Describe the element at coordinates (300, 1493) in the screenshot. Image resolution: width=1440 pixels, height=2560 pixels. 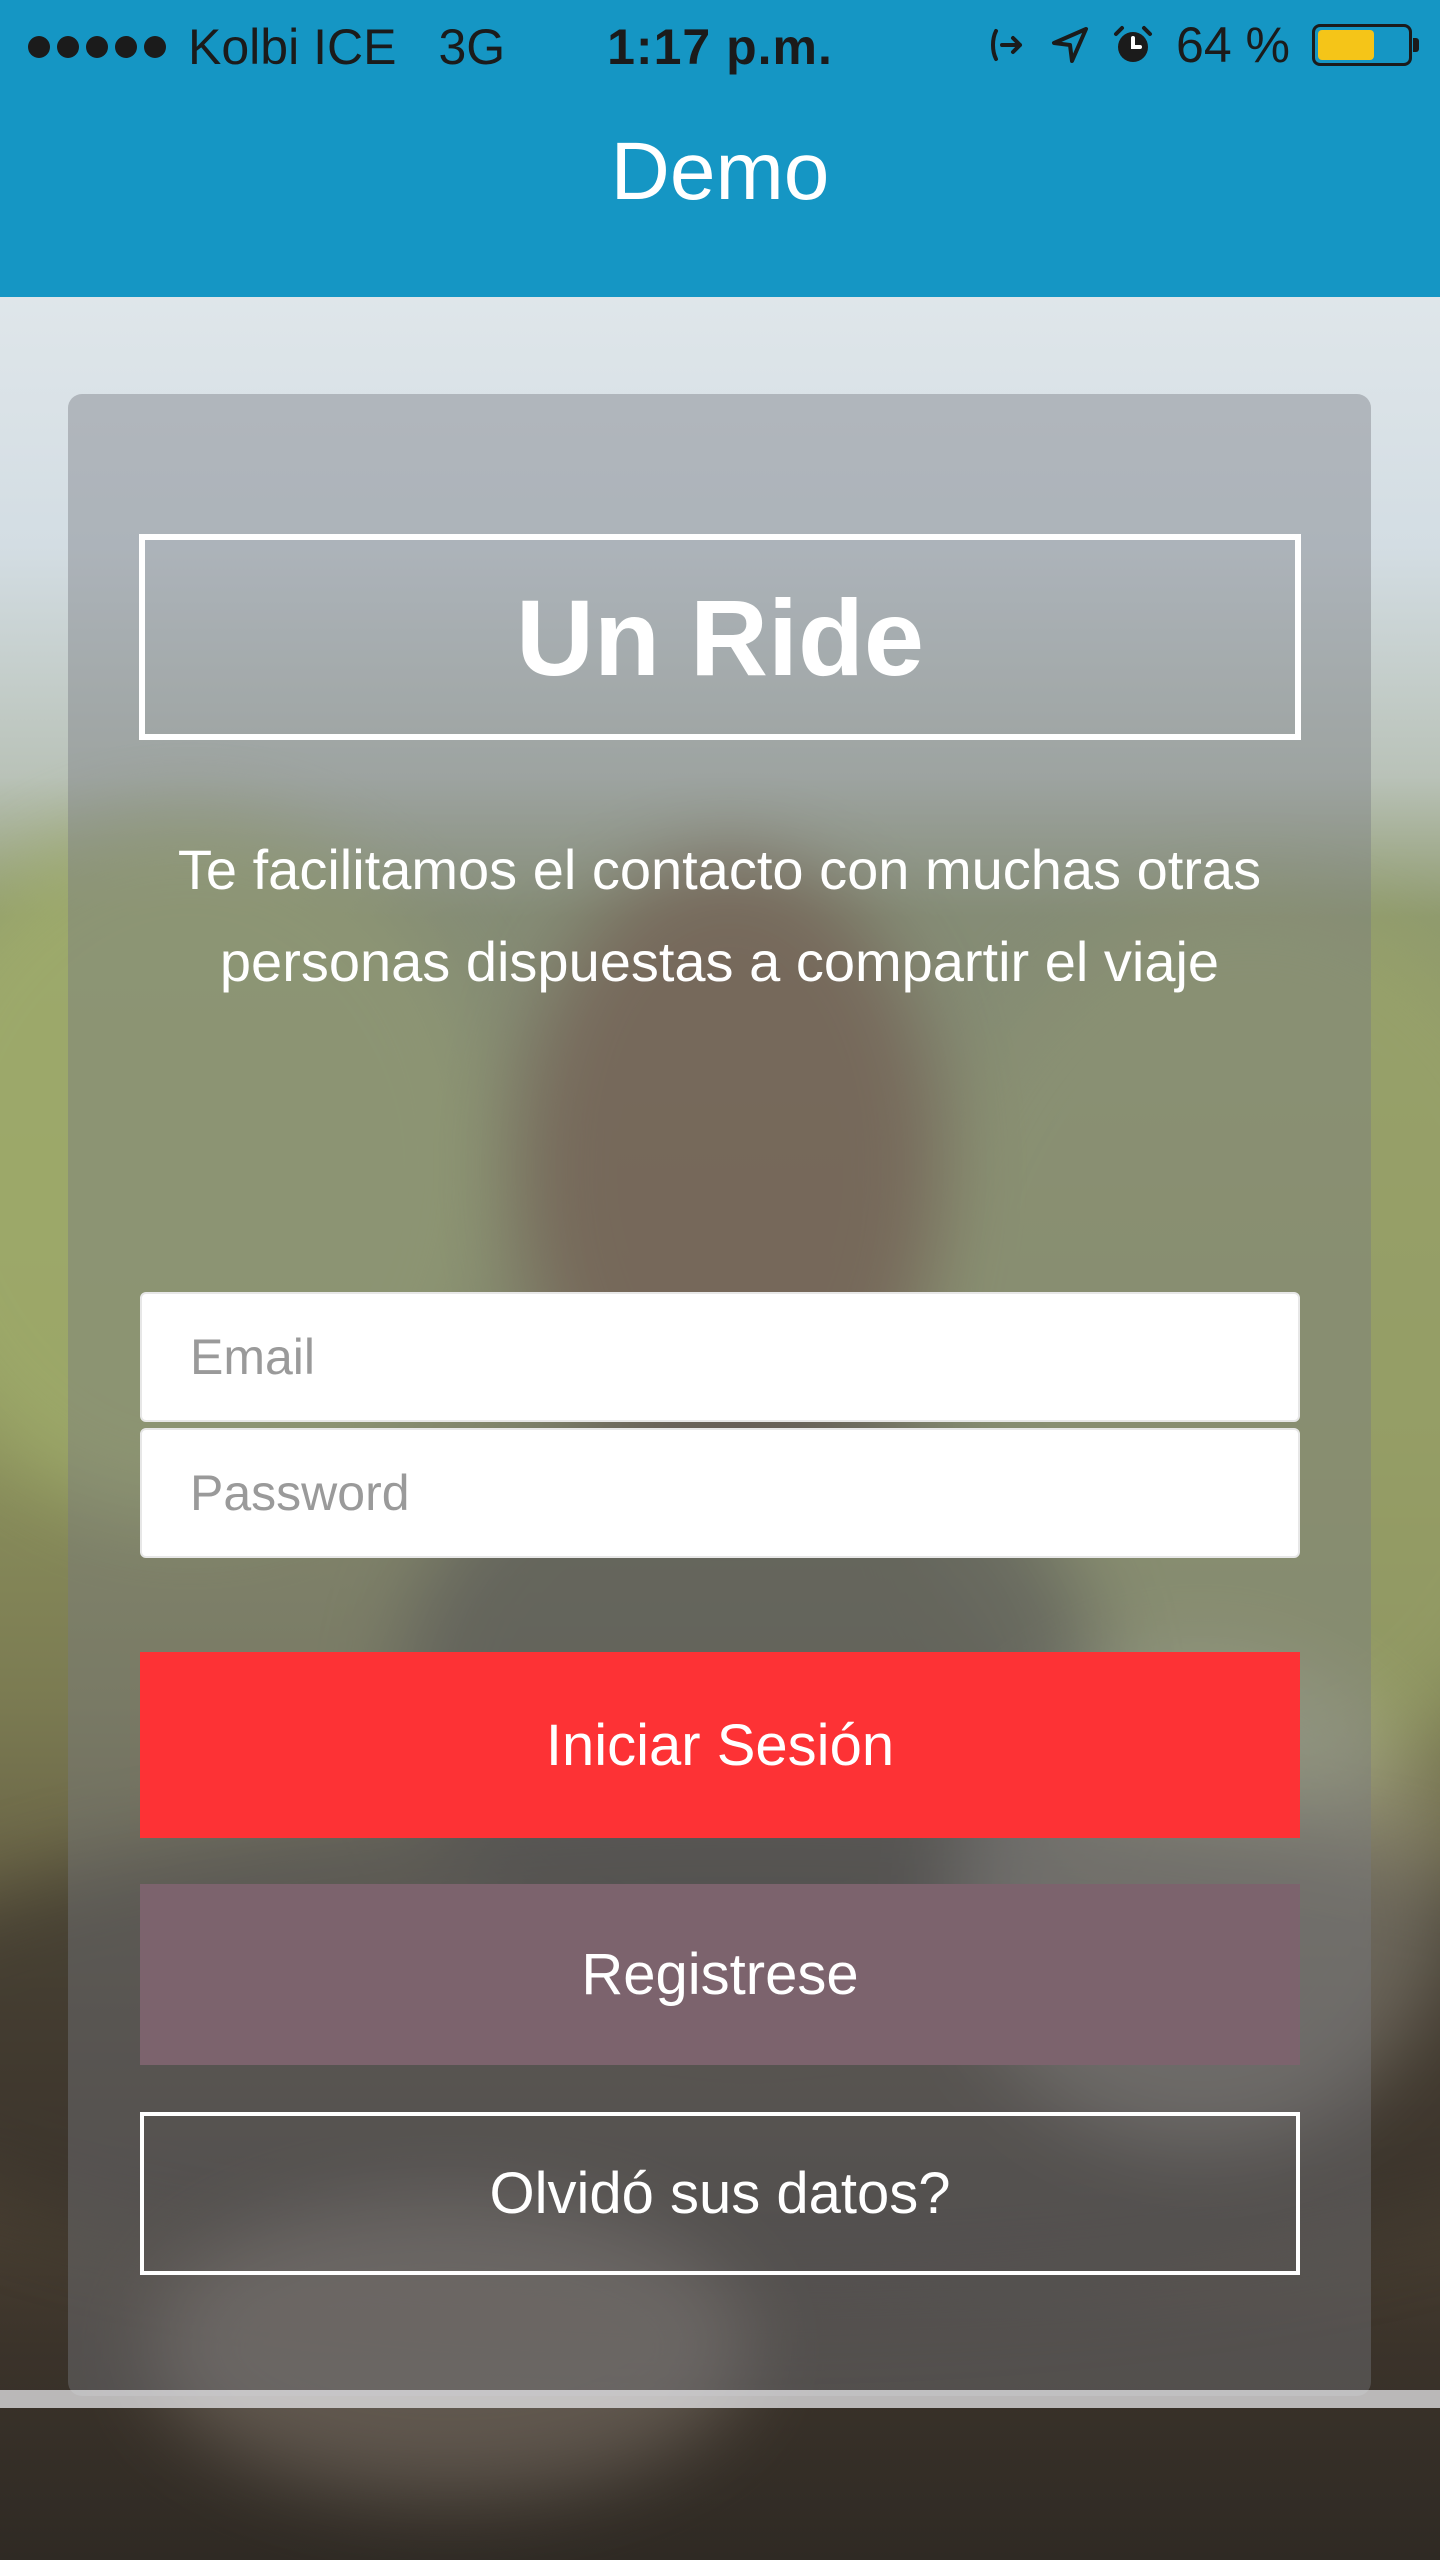
I see `password-placeholder: Password` at that location.